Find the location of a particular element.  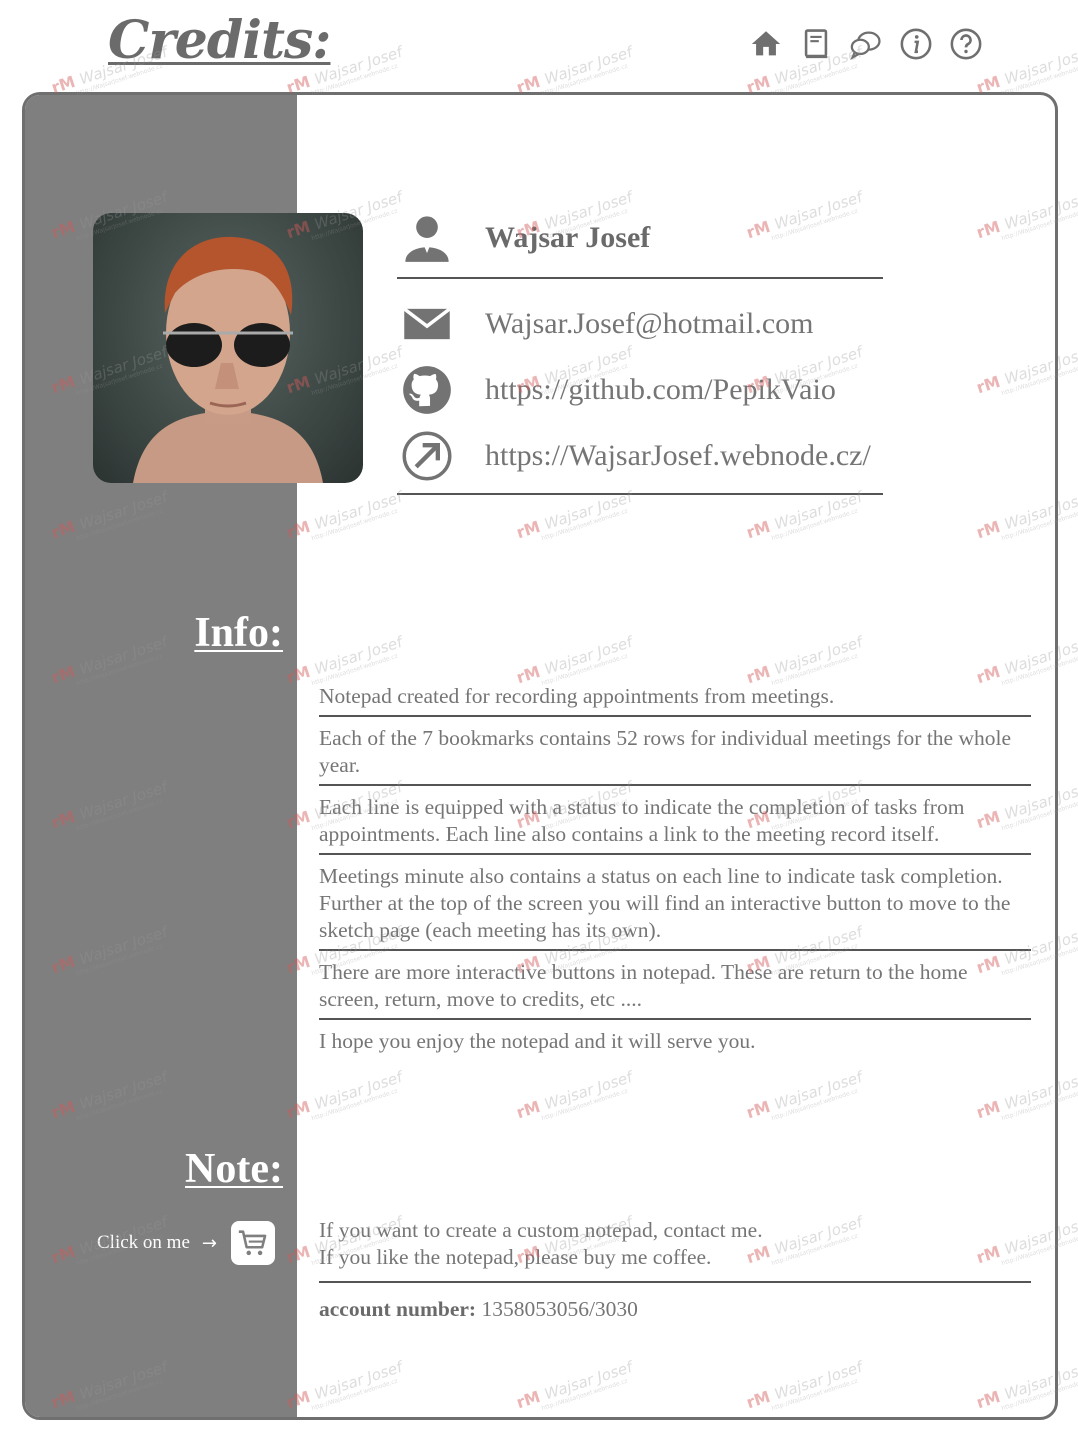

top-navigation is located at coordinates (866, 44).